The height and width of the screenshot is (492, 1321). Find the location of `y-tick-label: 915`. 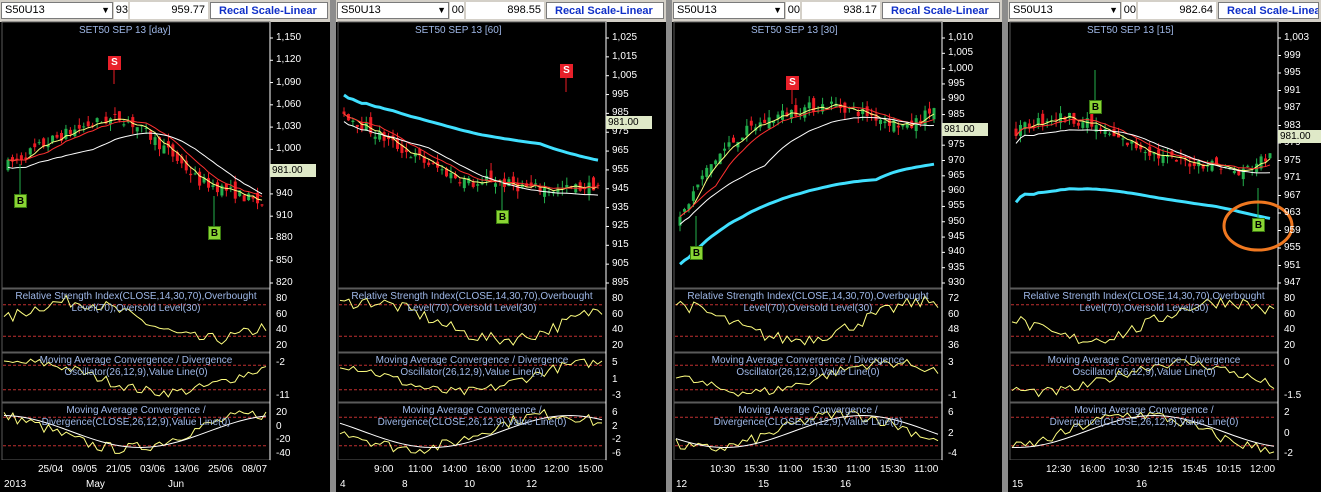

y-tick-label: 915 is located at coordinates (620, 245).